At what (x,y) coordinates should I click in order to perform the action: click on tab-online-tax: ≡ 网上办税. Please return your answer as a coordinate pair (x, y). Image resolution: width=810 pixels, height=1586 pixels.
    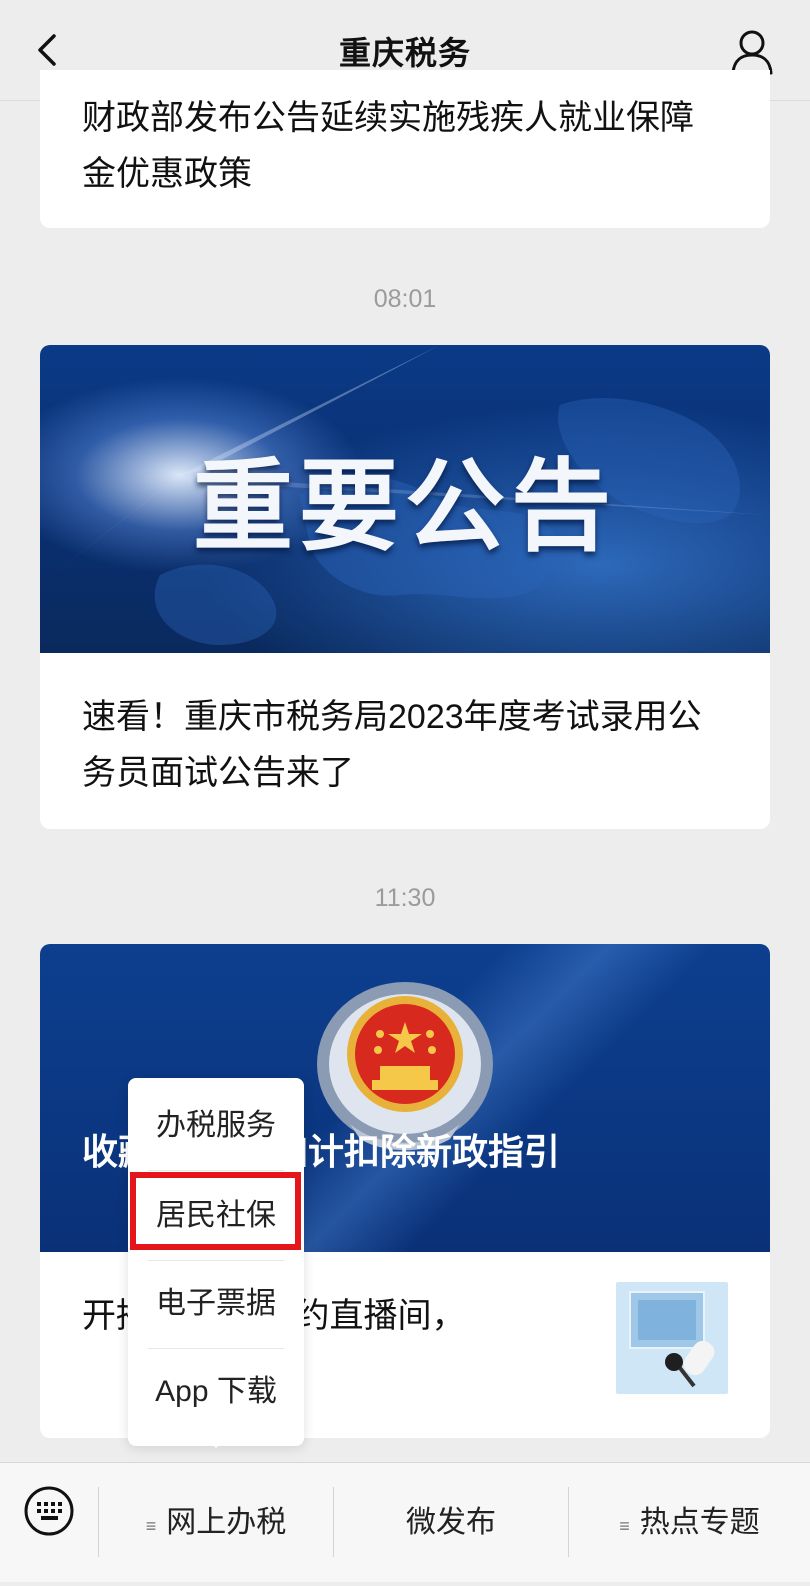
    Looking at the image, I should click on (216, 1522).